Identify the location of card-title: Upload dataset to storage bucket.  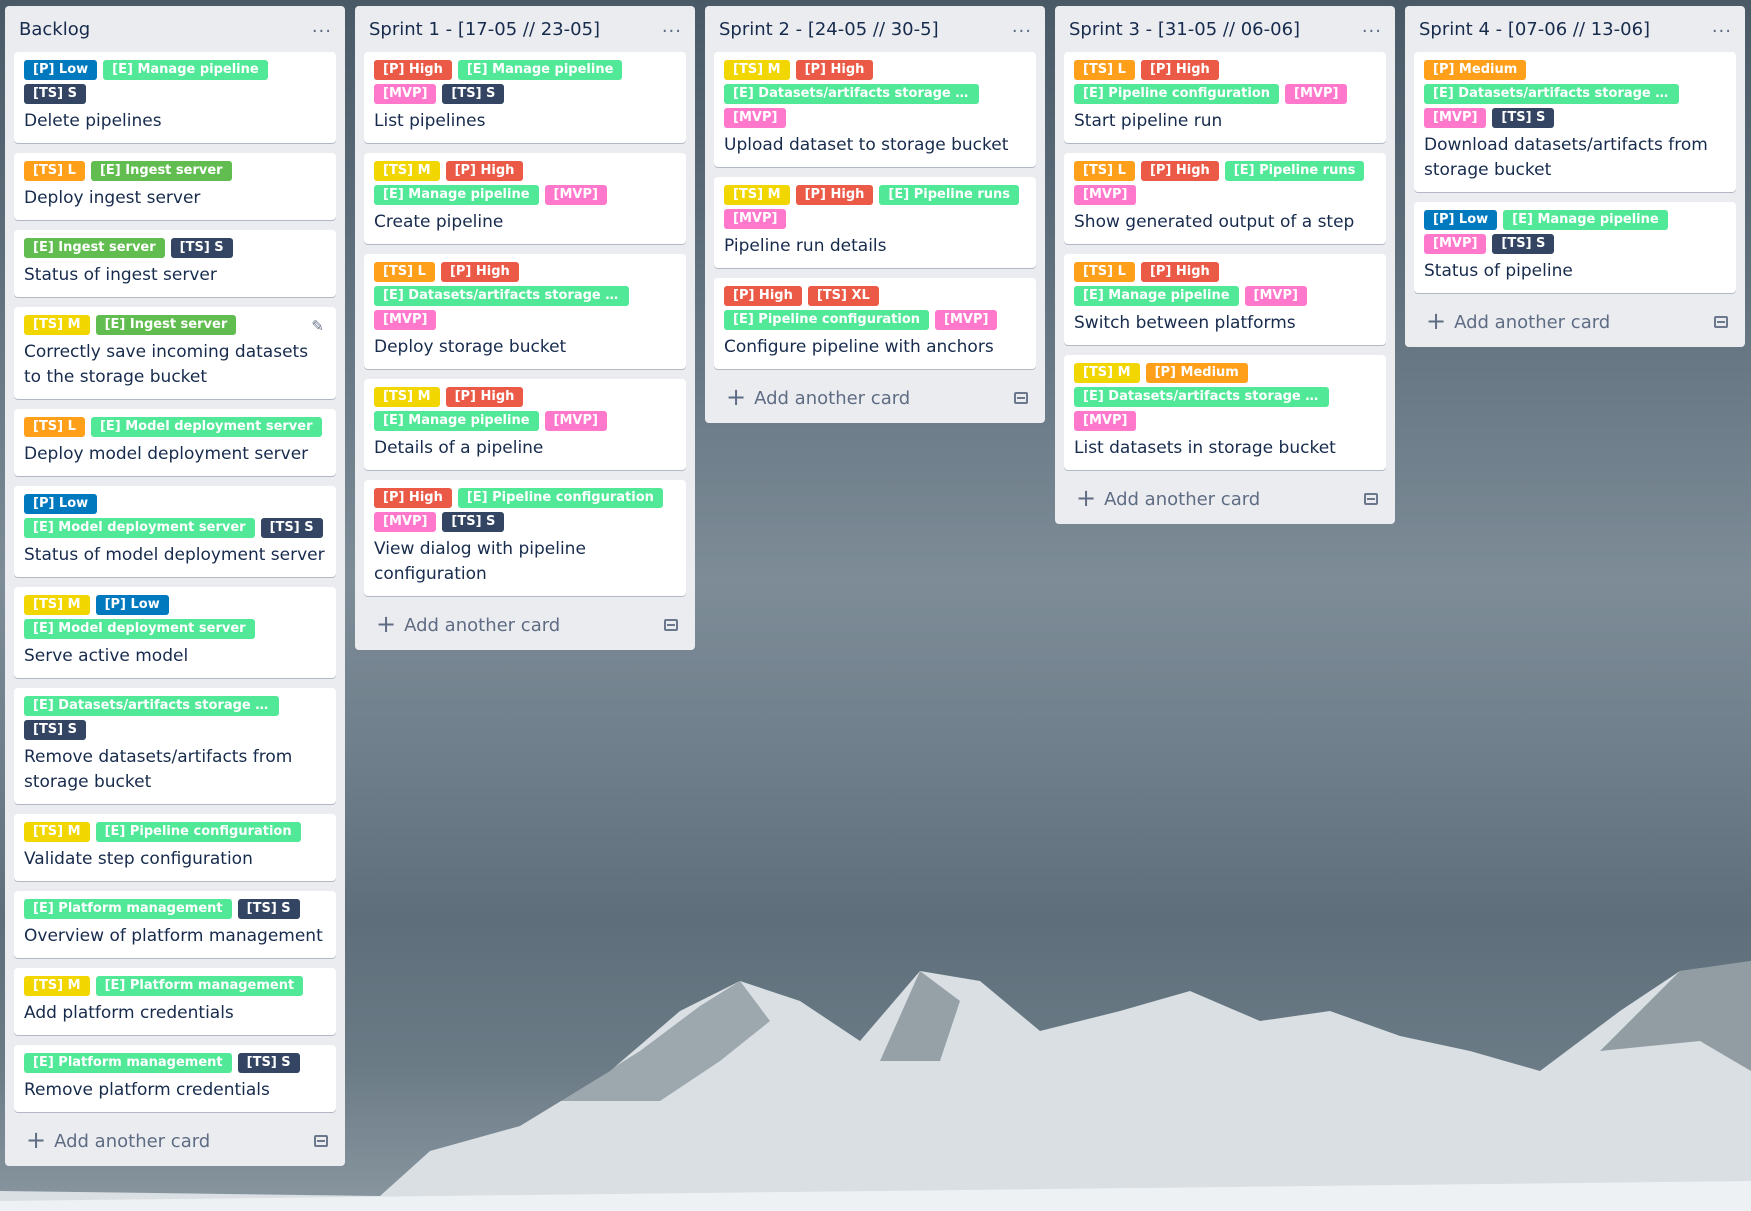
(875, 145).